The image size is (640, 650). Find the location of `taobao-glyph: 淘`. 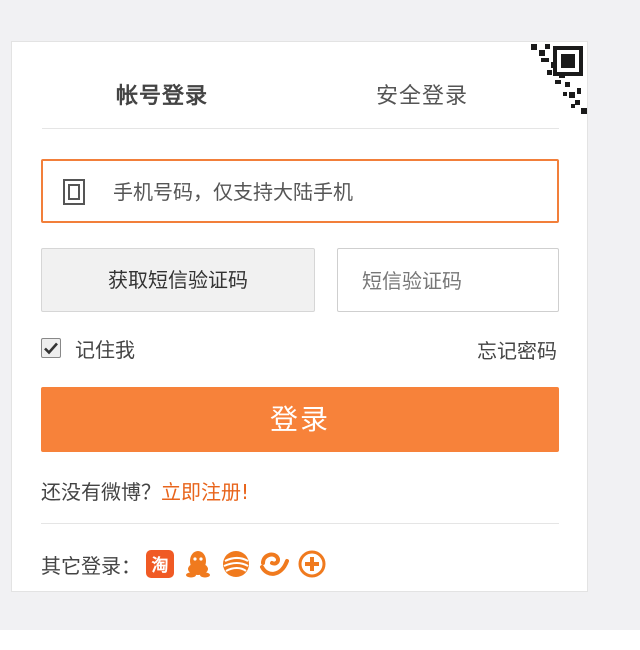

taobao-glyph: 淘 is located at coordinates (160, 565).